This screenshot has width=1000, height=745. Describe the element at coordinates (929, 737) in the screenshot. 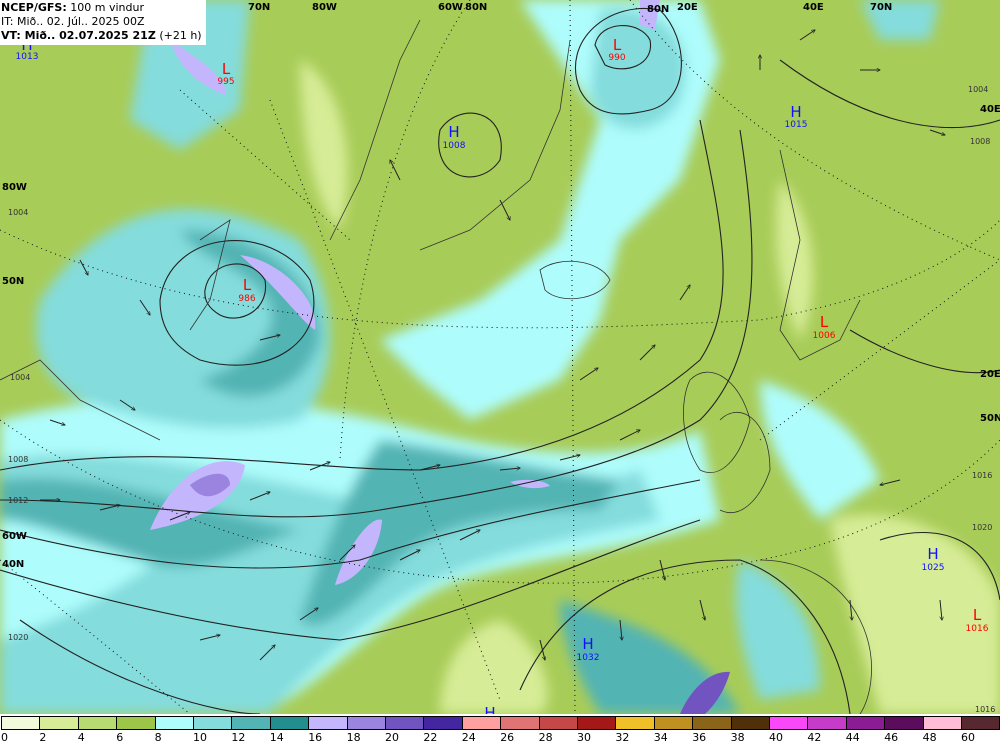

I see `colorbar-tick-label: 48` at that location.